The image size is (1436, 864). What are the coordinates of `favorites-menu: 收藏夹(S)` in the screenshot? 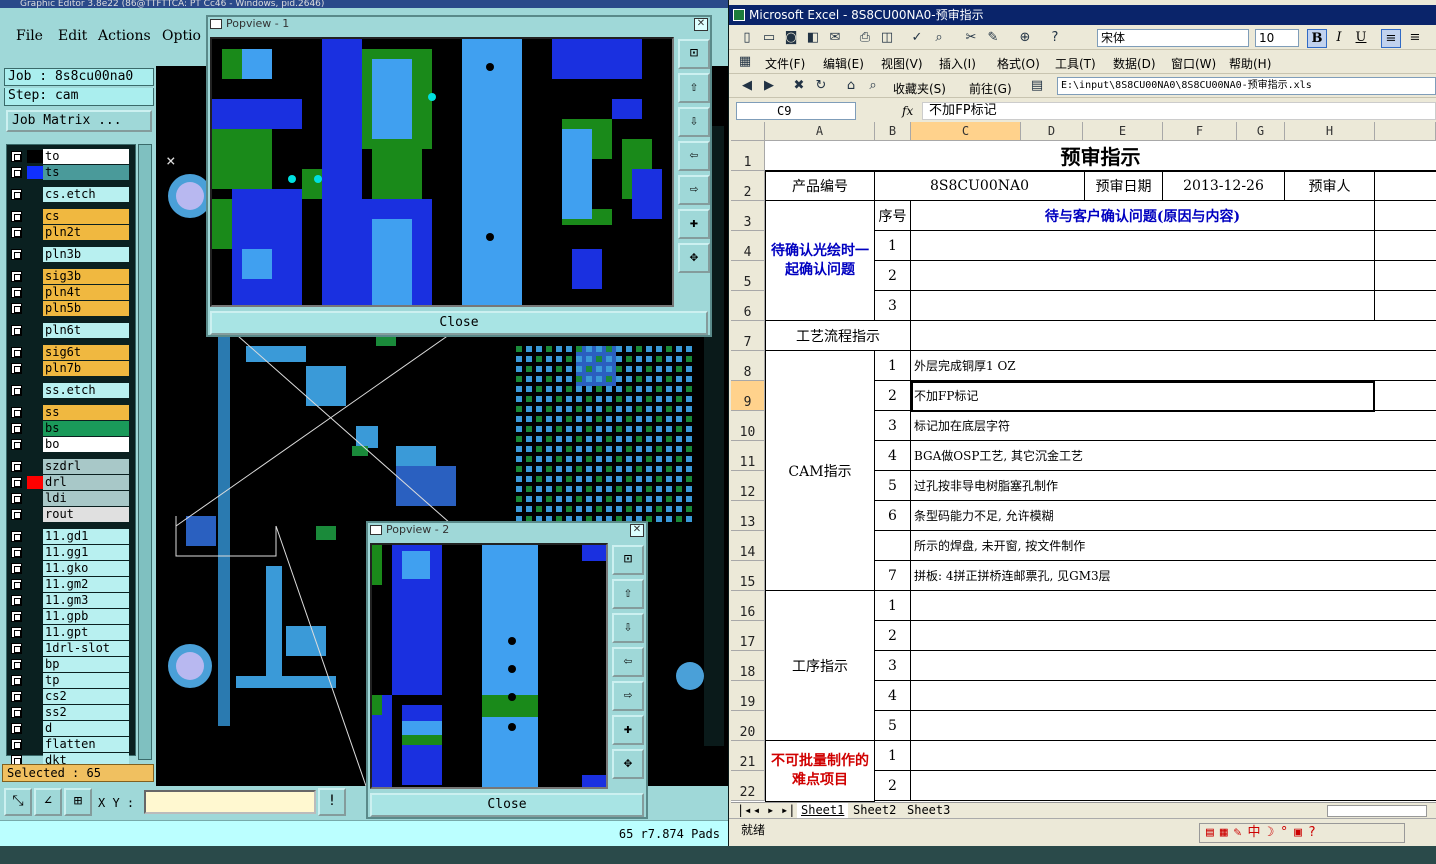 It's located at (919, 88).